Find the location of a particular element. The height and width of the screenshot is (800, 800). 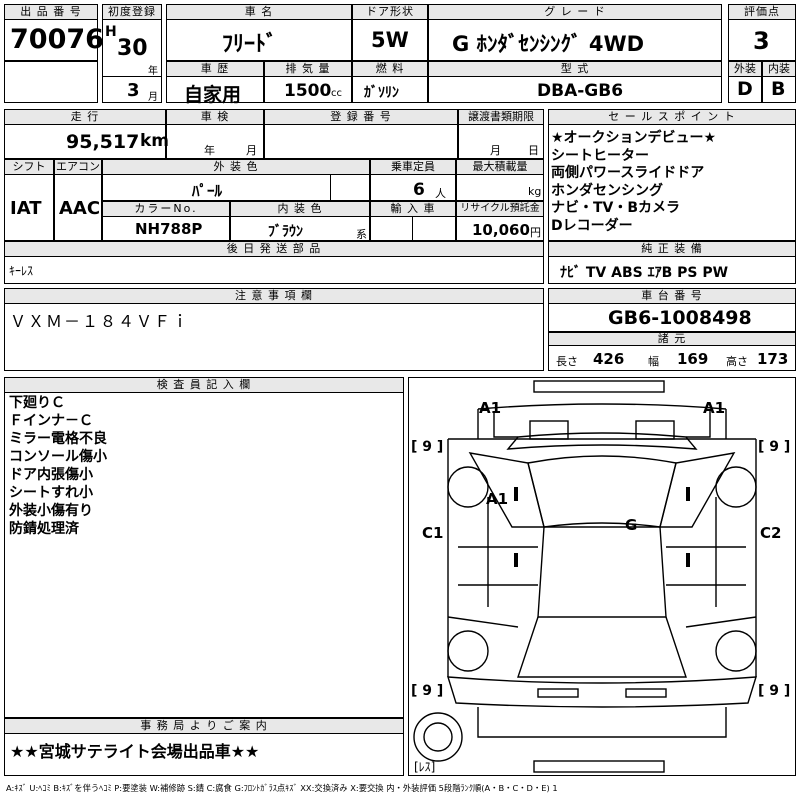

ac: AAC is located at coordinates (80, 208).